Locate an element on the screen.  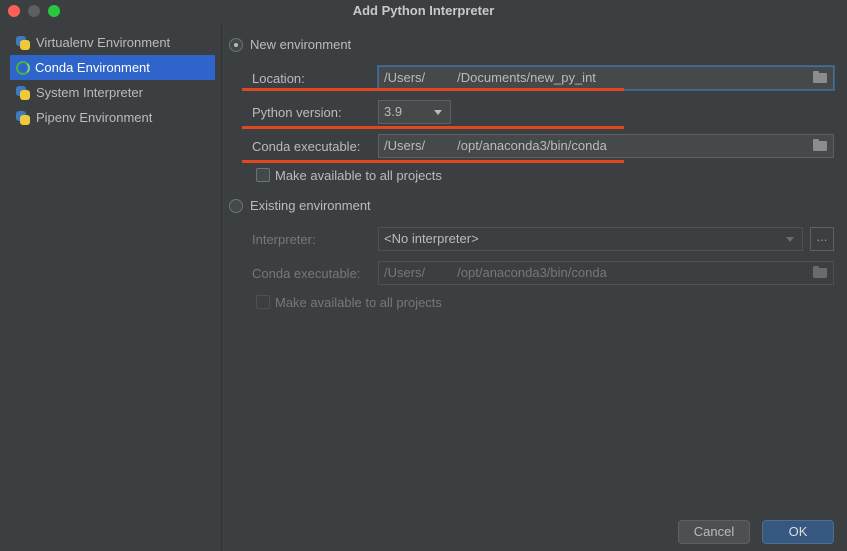
window-title: Add Python Interpreter is located at coordinates (423, 10).